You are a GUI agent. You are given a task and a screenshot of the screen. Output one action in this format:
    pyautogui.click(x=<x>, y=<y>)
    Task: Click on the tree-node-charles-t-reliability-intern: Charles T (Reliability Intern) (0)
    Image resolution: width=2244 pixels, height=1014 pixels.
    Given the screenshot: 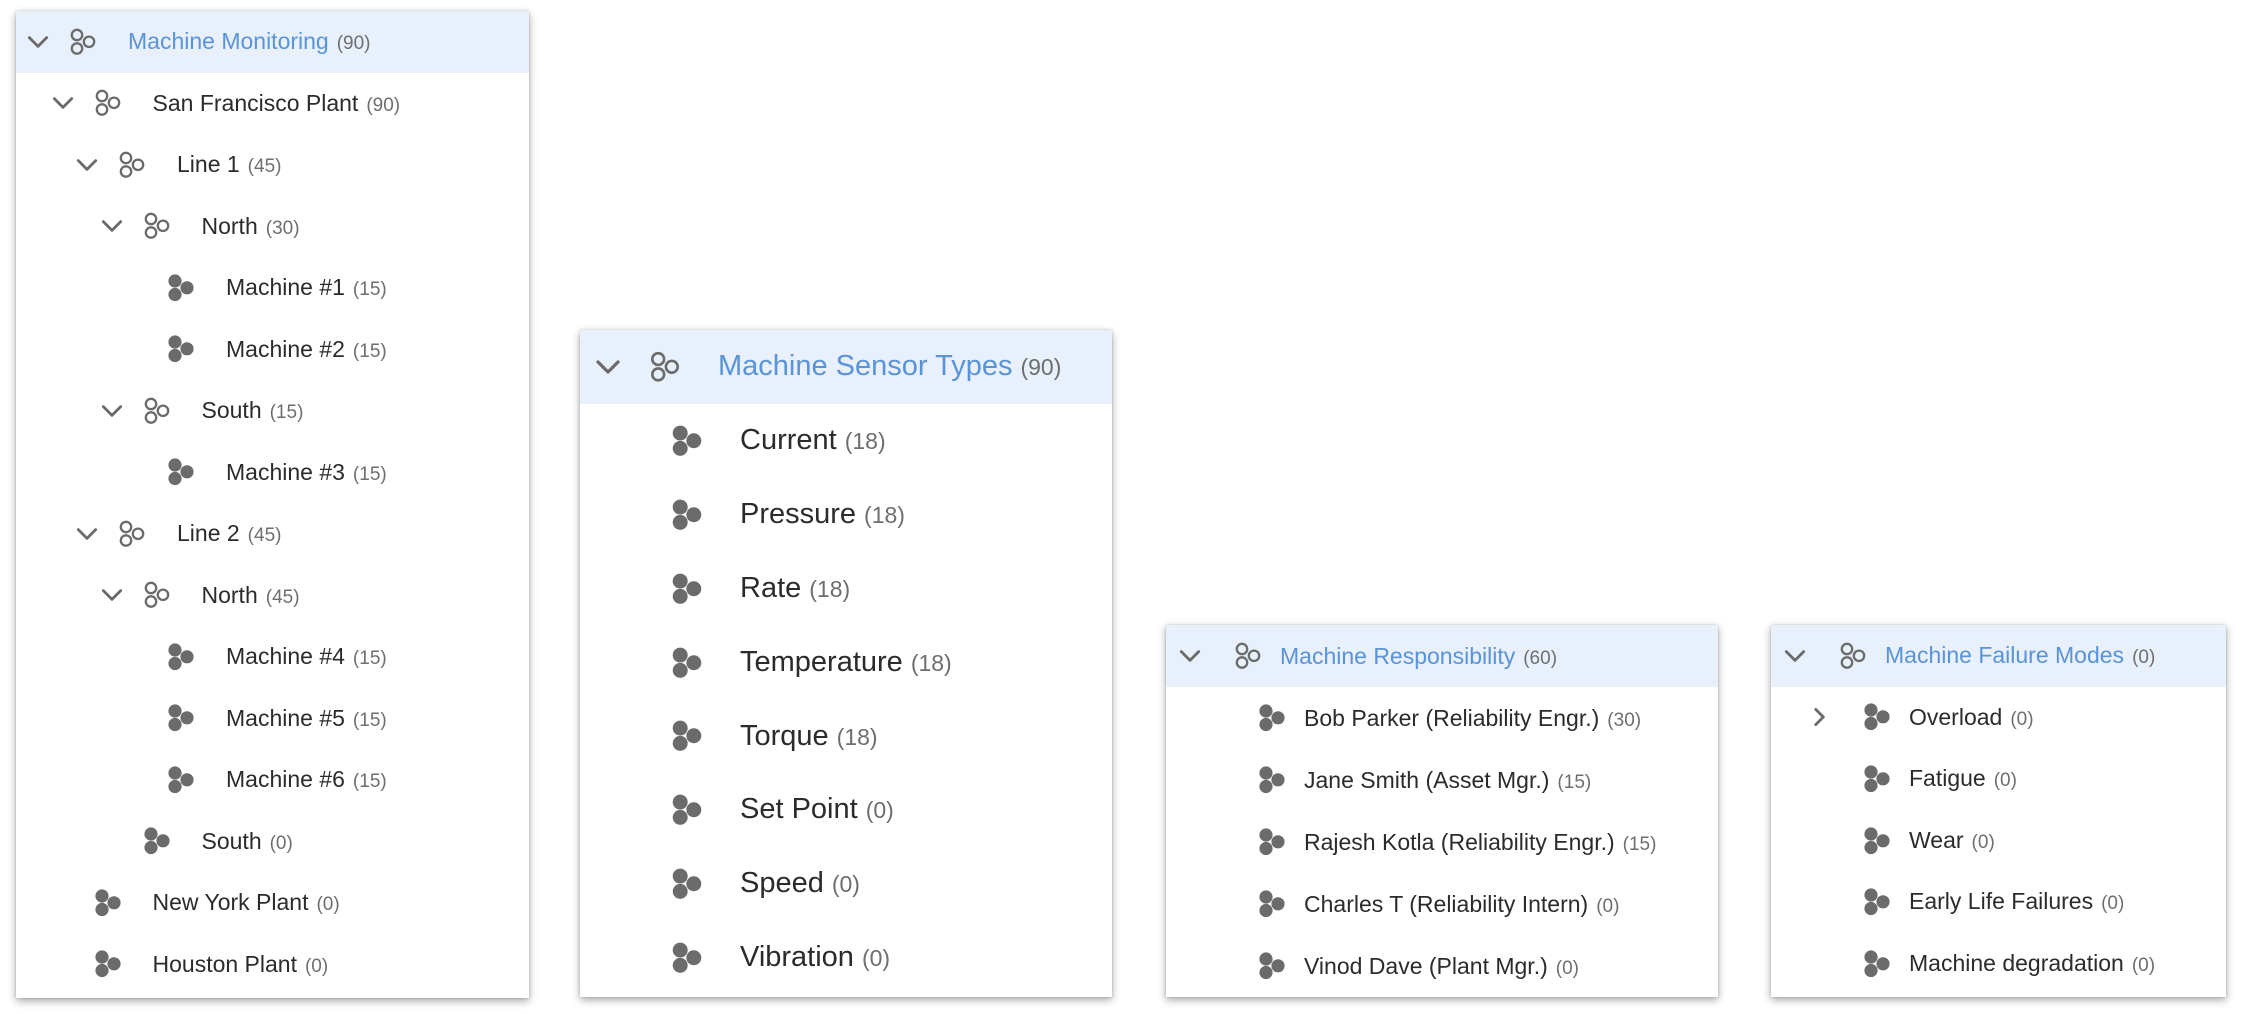 What is the action you would take?
    pyautogui.click(x=1442, y=904)
    